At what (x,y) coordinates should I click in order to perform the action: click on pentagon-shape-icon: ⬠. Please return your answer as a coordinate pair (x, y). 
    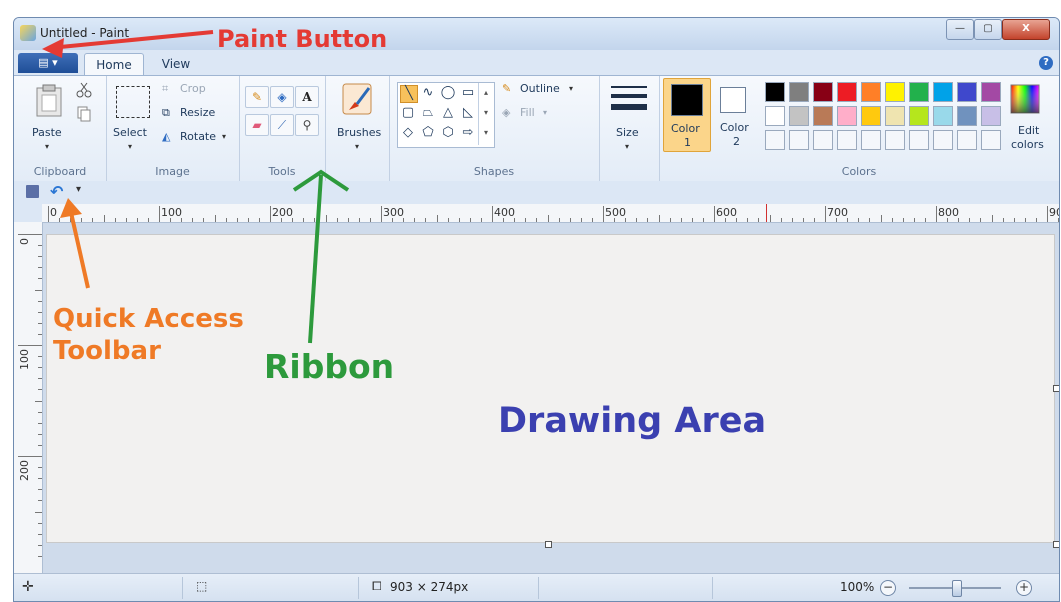
    Looking at the image, I should click on (428, 133).